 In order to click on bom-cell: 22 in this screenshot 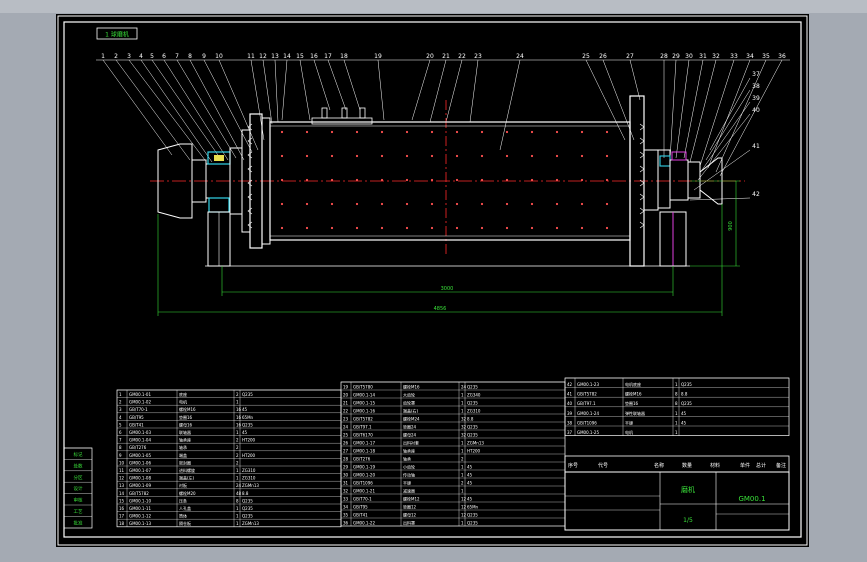, I will do `click(346, 410)`.